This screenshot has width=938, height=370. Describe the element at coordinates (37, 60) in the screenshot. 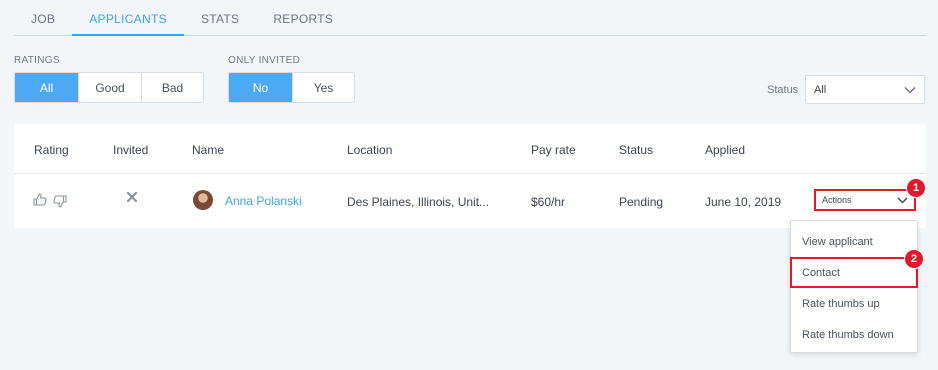

I see `ratings-filter-label: RATINGS` at that location.